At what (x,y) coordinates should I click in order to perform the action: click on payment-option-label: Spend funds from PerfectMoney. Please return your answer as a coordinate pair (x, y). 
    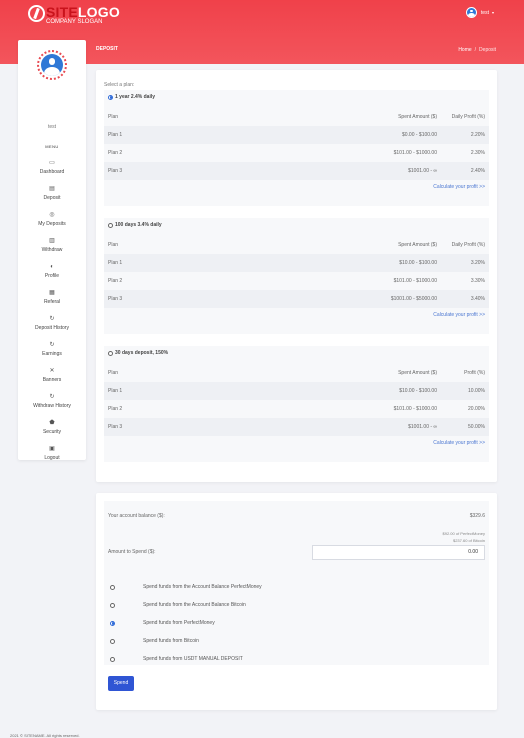
    Looking at the image, I should click on (179, 623).